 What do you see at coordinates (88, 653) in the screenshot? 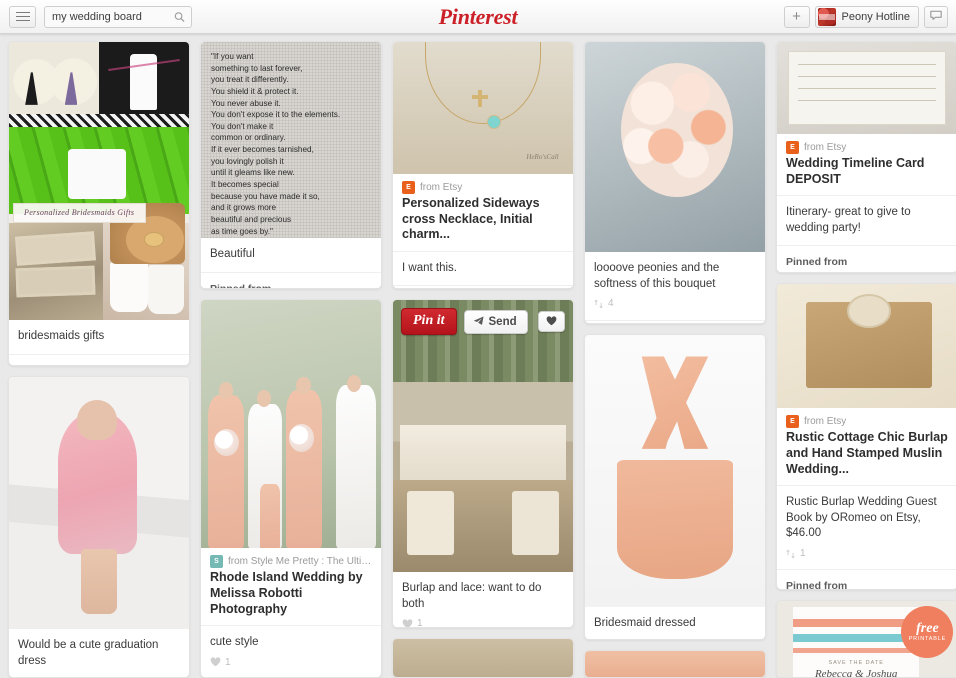
I see `pin-description: Would be a cute graduation dress` at bounding box center [88, 653].